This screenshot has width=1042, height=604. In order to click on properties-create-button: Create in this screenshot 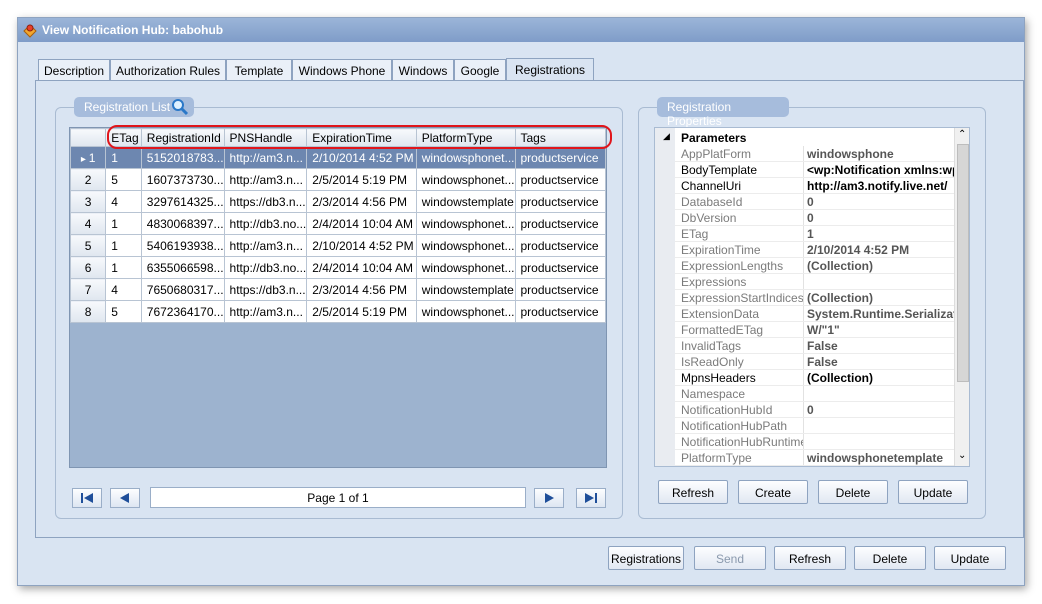, I will do `click(773, 492)`.